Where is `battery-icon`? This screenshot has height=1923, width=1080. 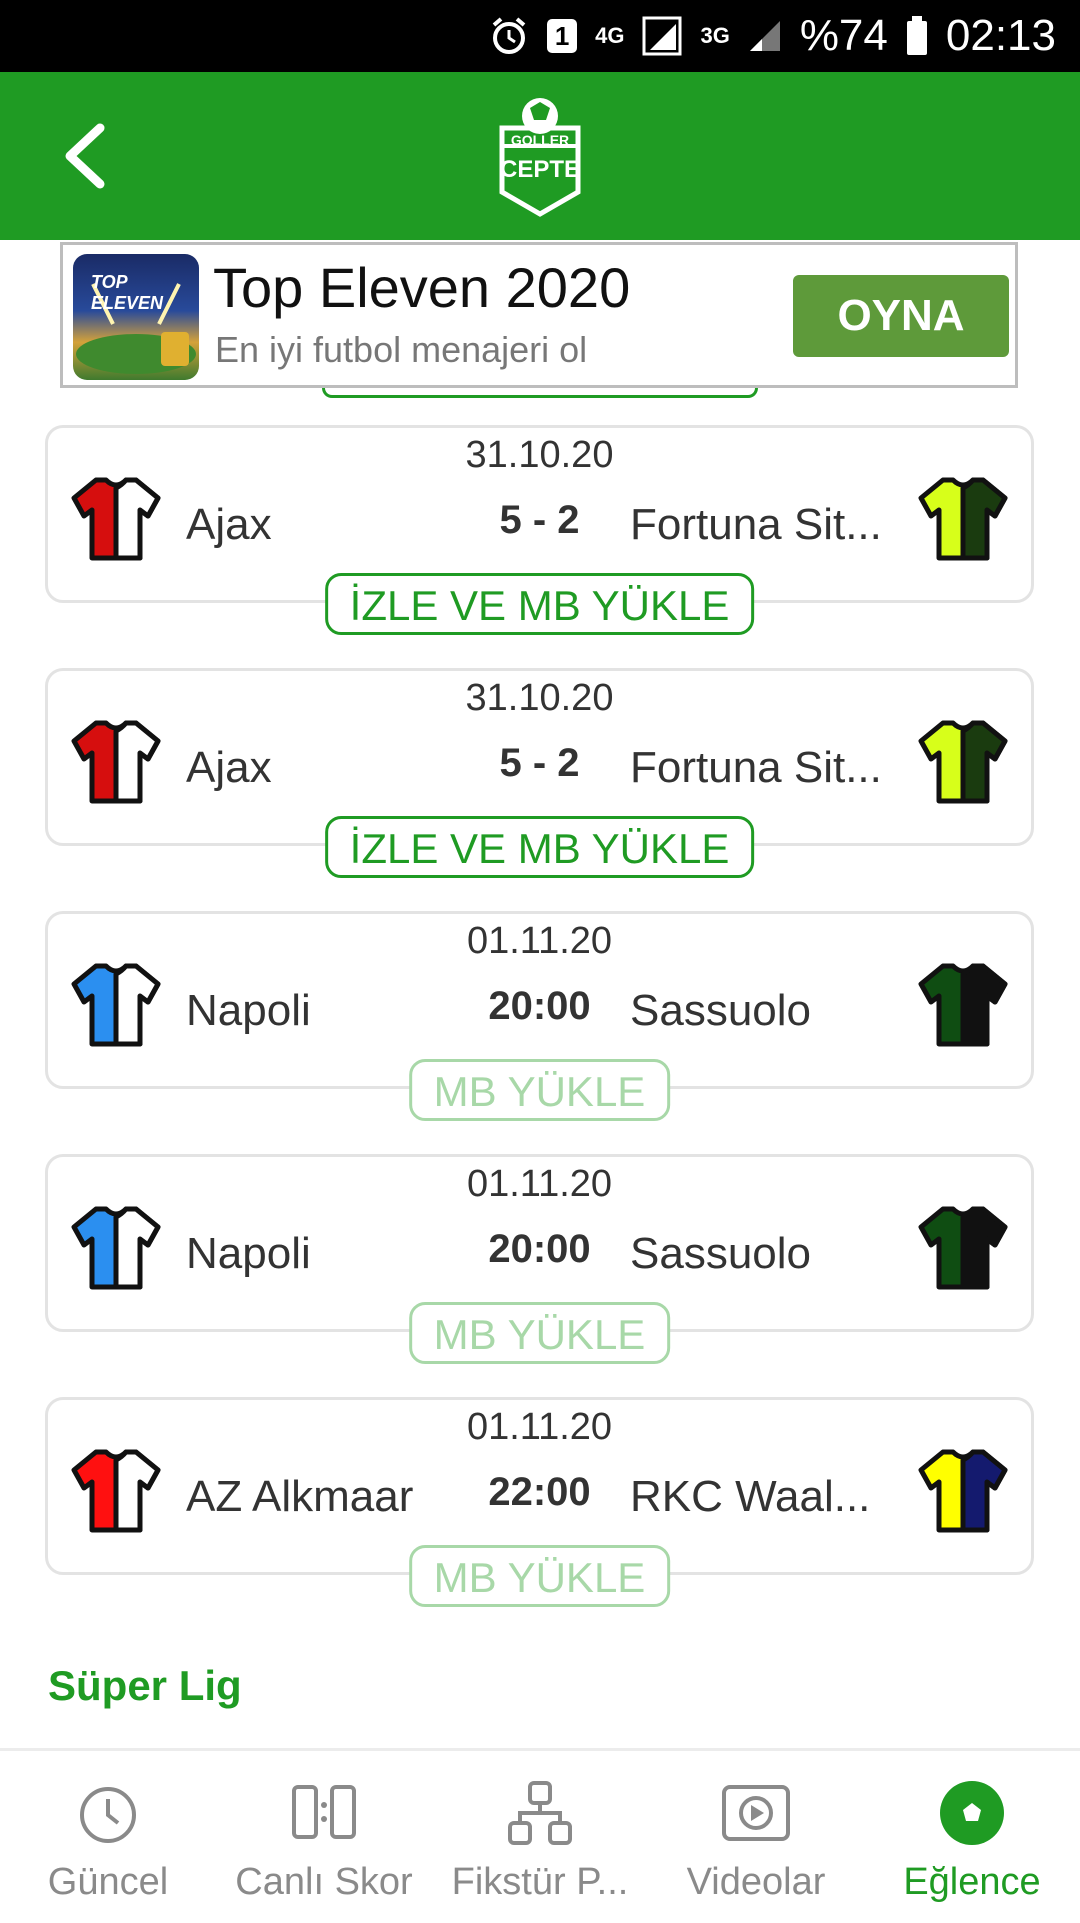 battery-icon is located at coordinates (917, 36).